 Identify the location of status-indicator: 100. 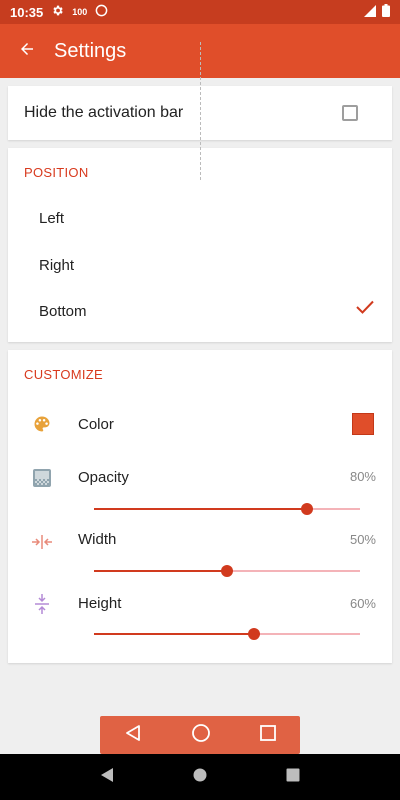
(80, 12).